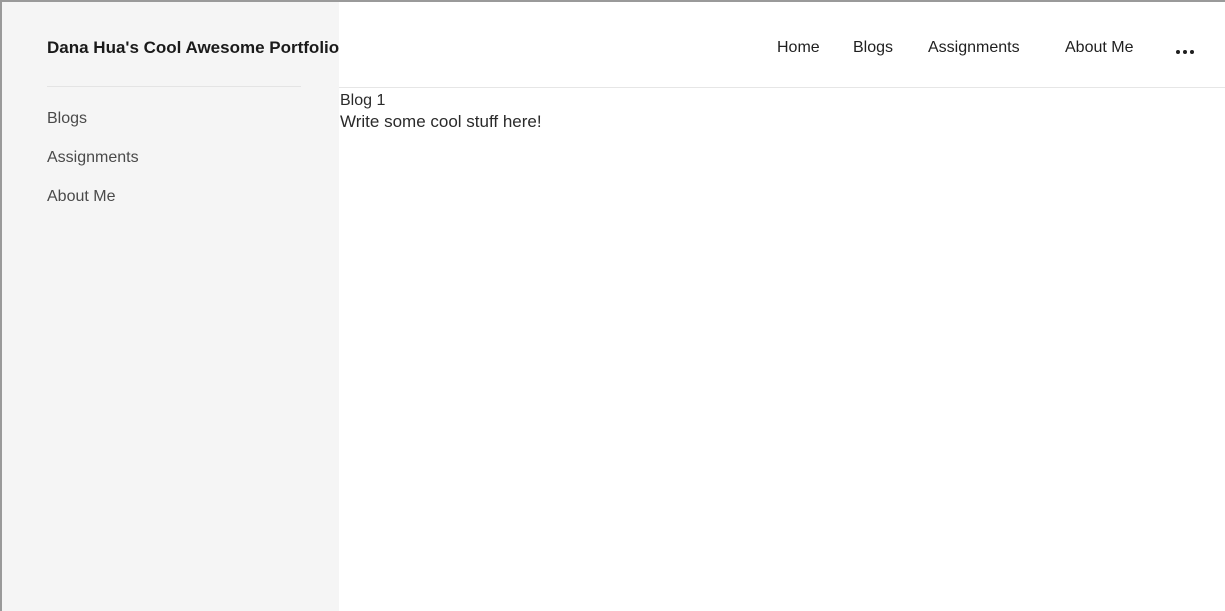 The image size is (1225, 611). I want to click on main-content: Blog 1 Write some cool stuff here!, so click(441, 112).